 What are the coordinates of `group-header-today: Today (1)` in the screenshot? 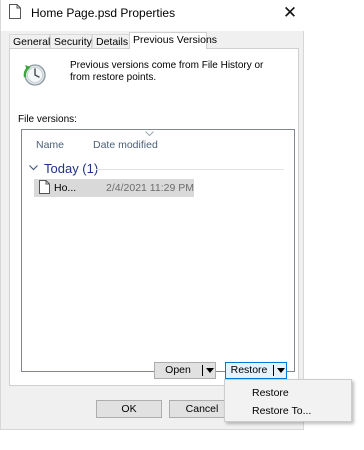 It's located at (157, 169).